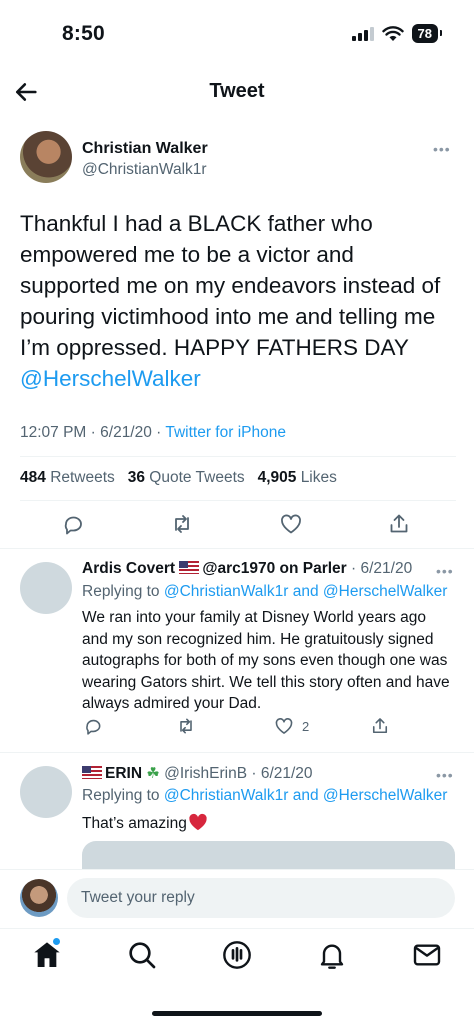 This screenshot has width=474, height=1027. Describe the element at coordinates (274, 568) in the screenshot. I see `reply-author-handle: @arc1970 on Parler` at that location.